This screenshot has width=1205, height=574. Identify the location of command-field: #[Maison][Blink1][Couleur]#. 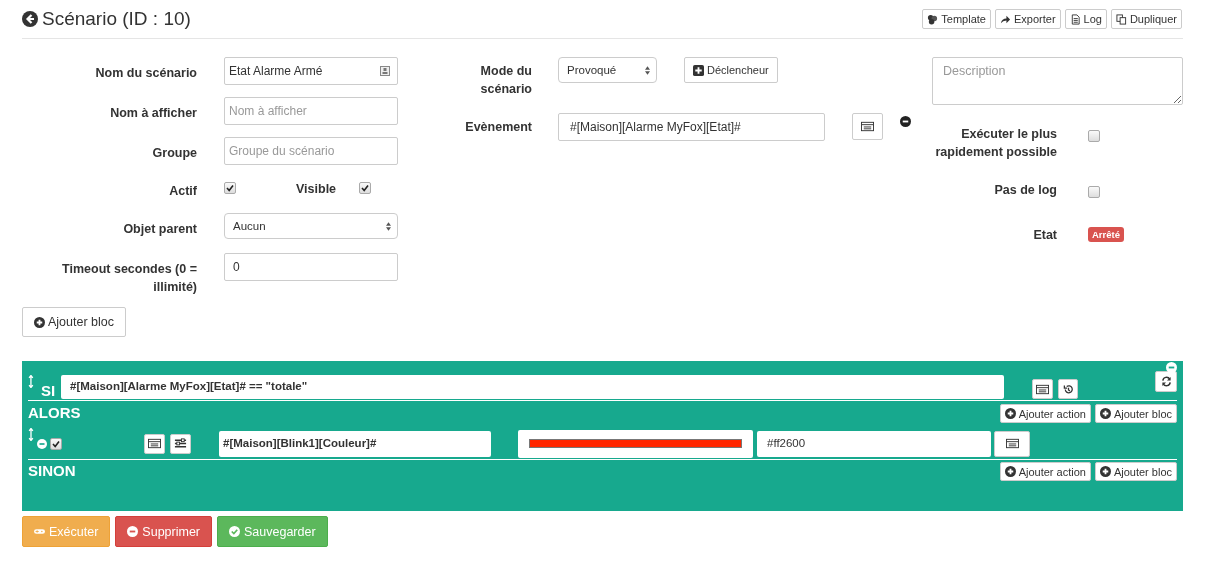
(355, 443).